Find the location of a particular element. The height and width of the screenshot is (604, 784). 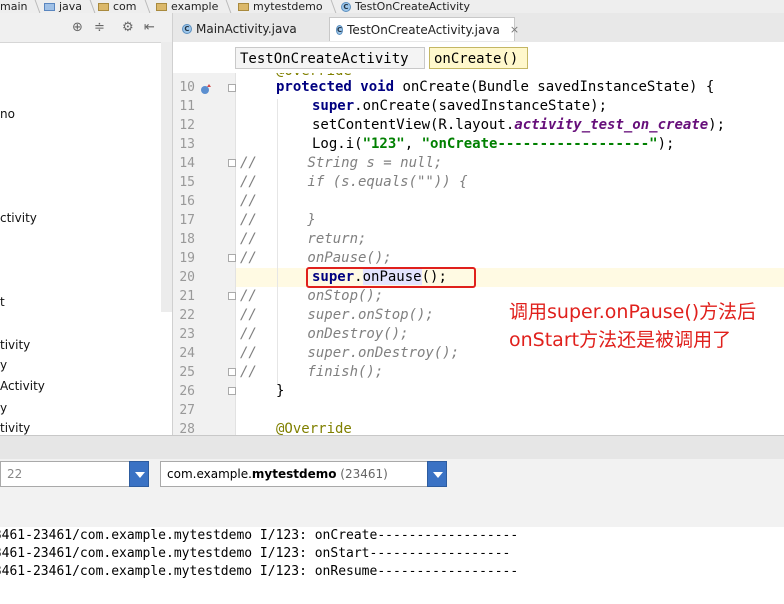

code-text: onCreate(Bundle savedInstanceState) { is located at coordinates (554, 87).